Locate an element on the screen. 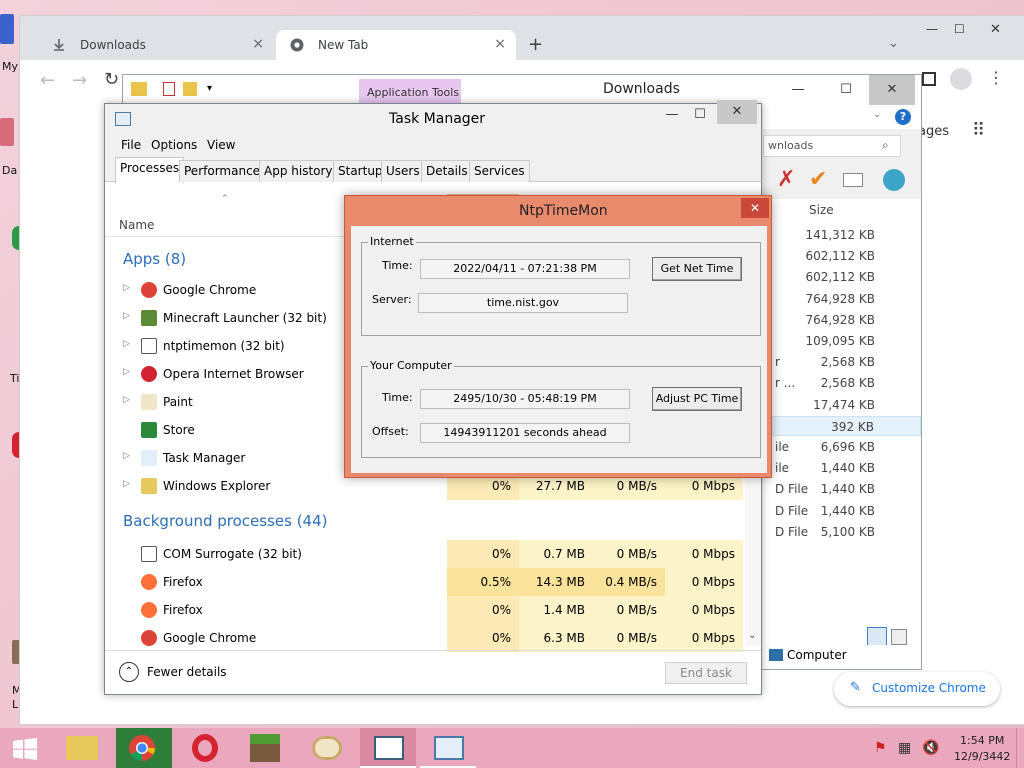  file-row: 17,474 KB is located at coordinates (842, 405).